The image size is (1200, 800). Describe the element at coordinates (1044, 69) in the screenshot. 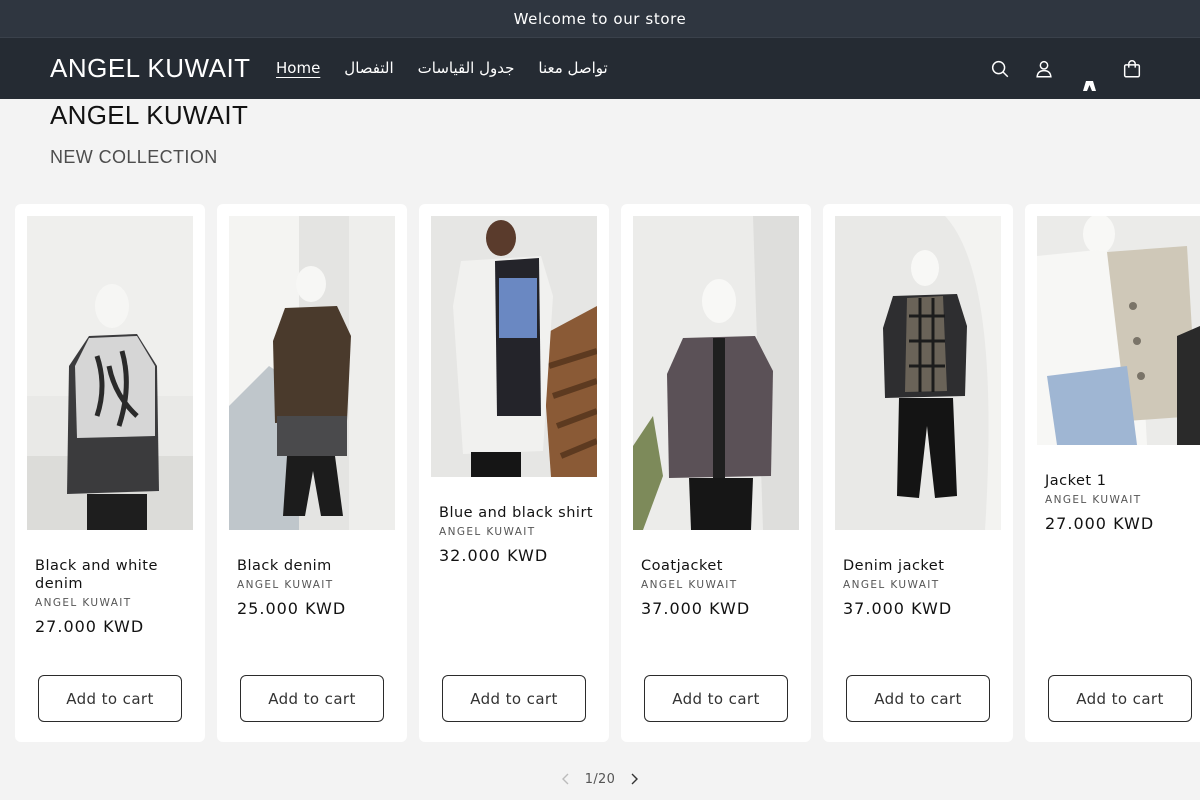

I see `account-icon` at that location.